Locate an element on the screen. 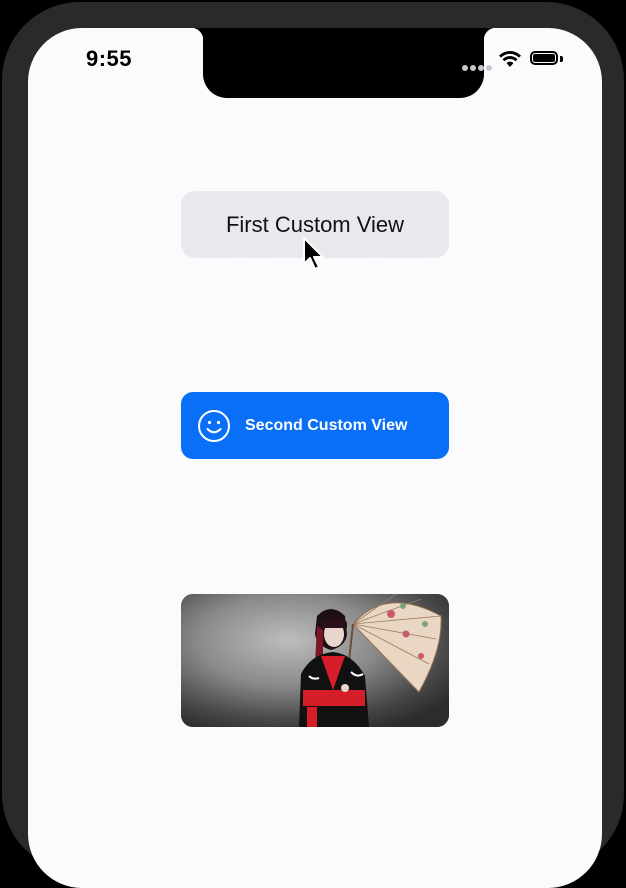 Image resolution: width=626 pixels, height=888 pixels. battery-cap is located at coordinates (561, 59).